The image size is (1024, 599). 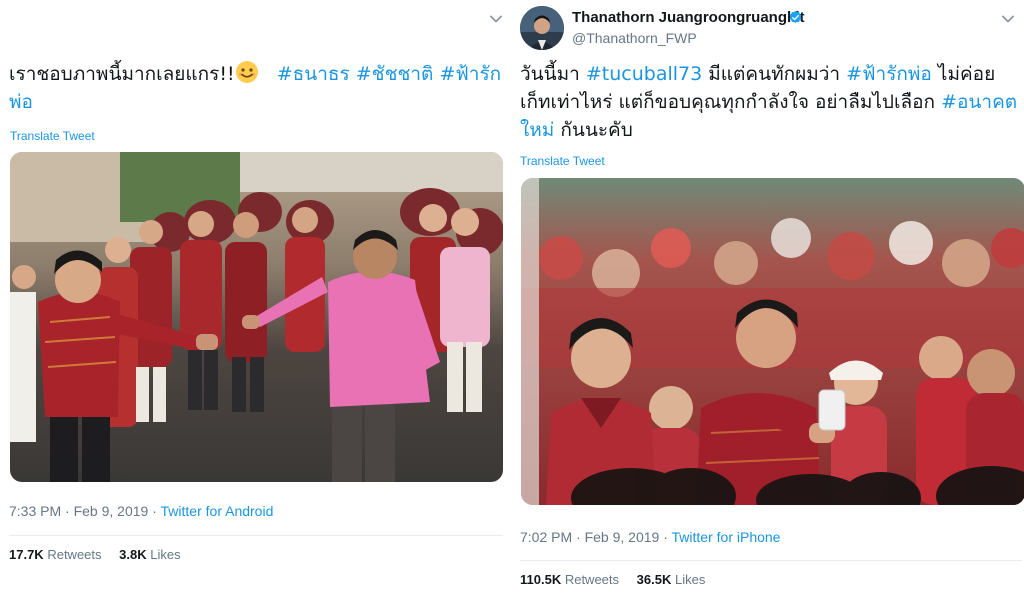 What do you see at coordinates (122, 74) in the screenshot?
I see `tweet-text-body: เราชอบภาพนี้มากเลยแกร!!` at bounding box center [122, 74].